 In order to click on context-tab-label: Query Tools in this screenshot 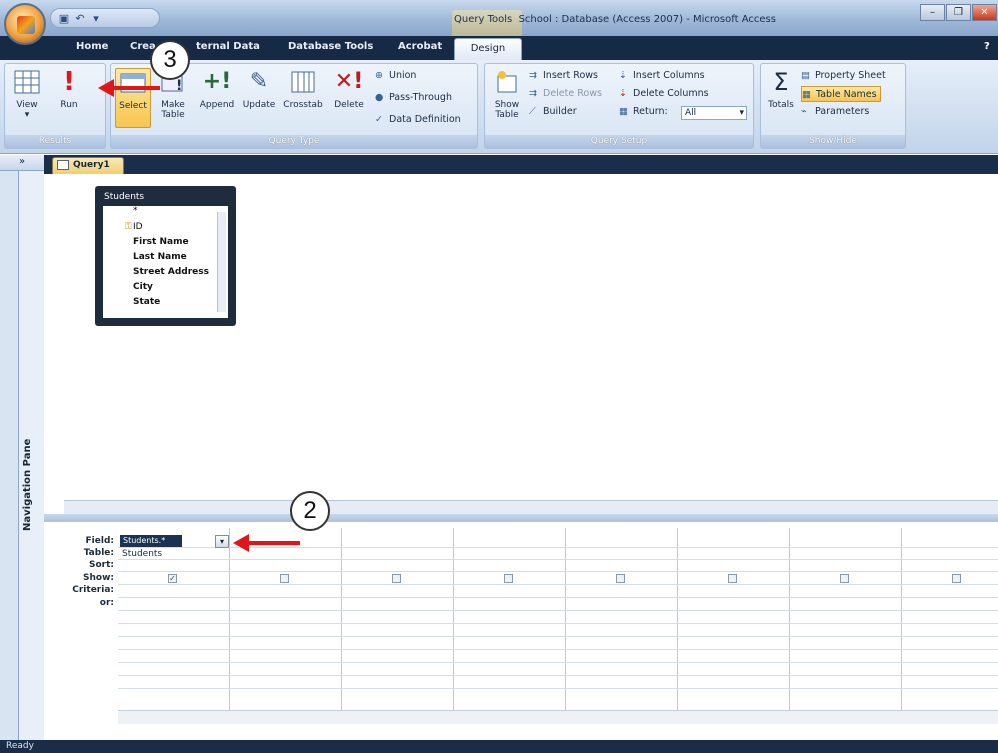, I will do `click(483, 19)`.